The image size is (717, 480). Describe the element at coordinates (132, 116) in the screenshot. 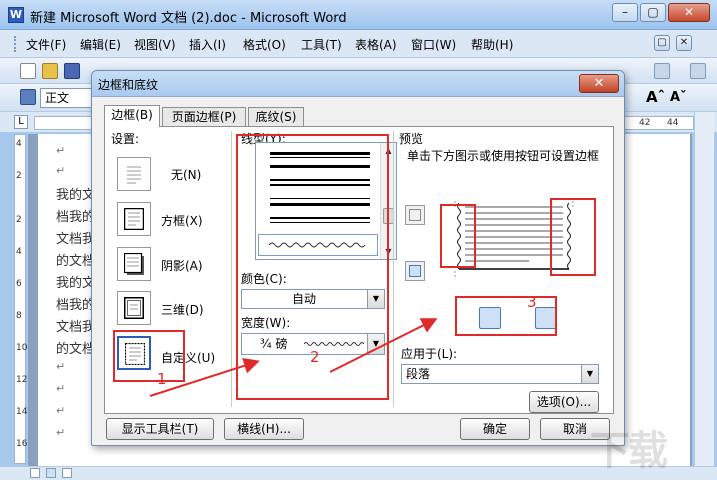

I see `tab-borders: 边框(B)` at that location.